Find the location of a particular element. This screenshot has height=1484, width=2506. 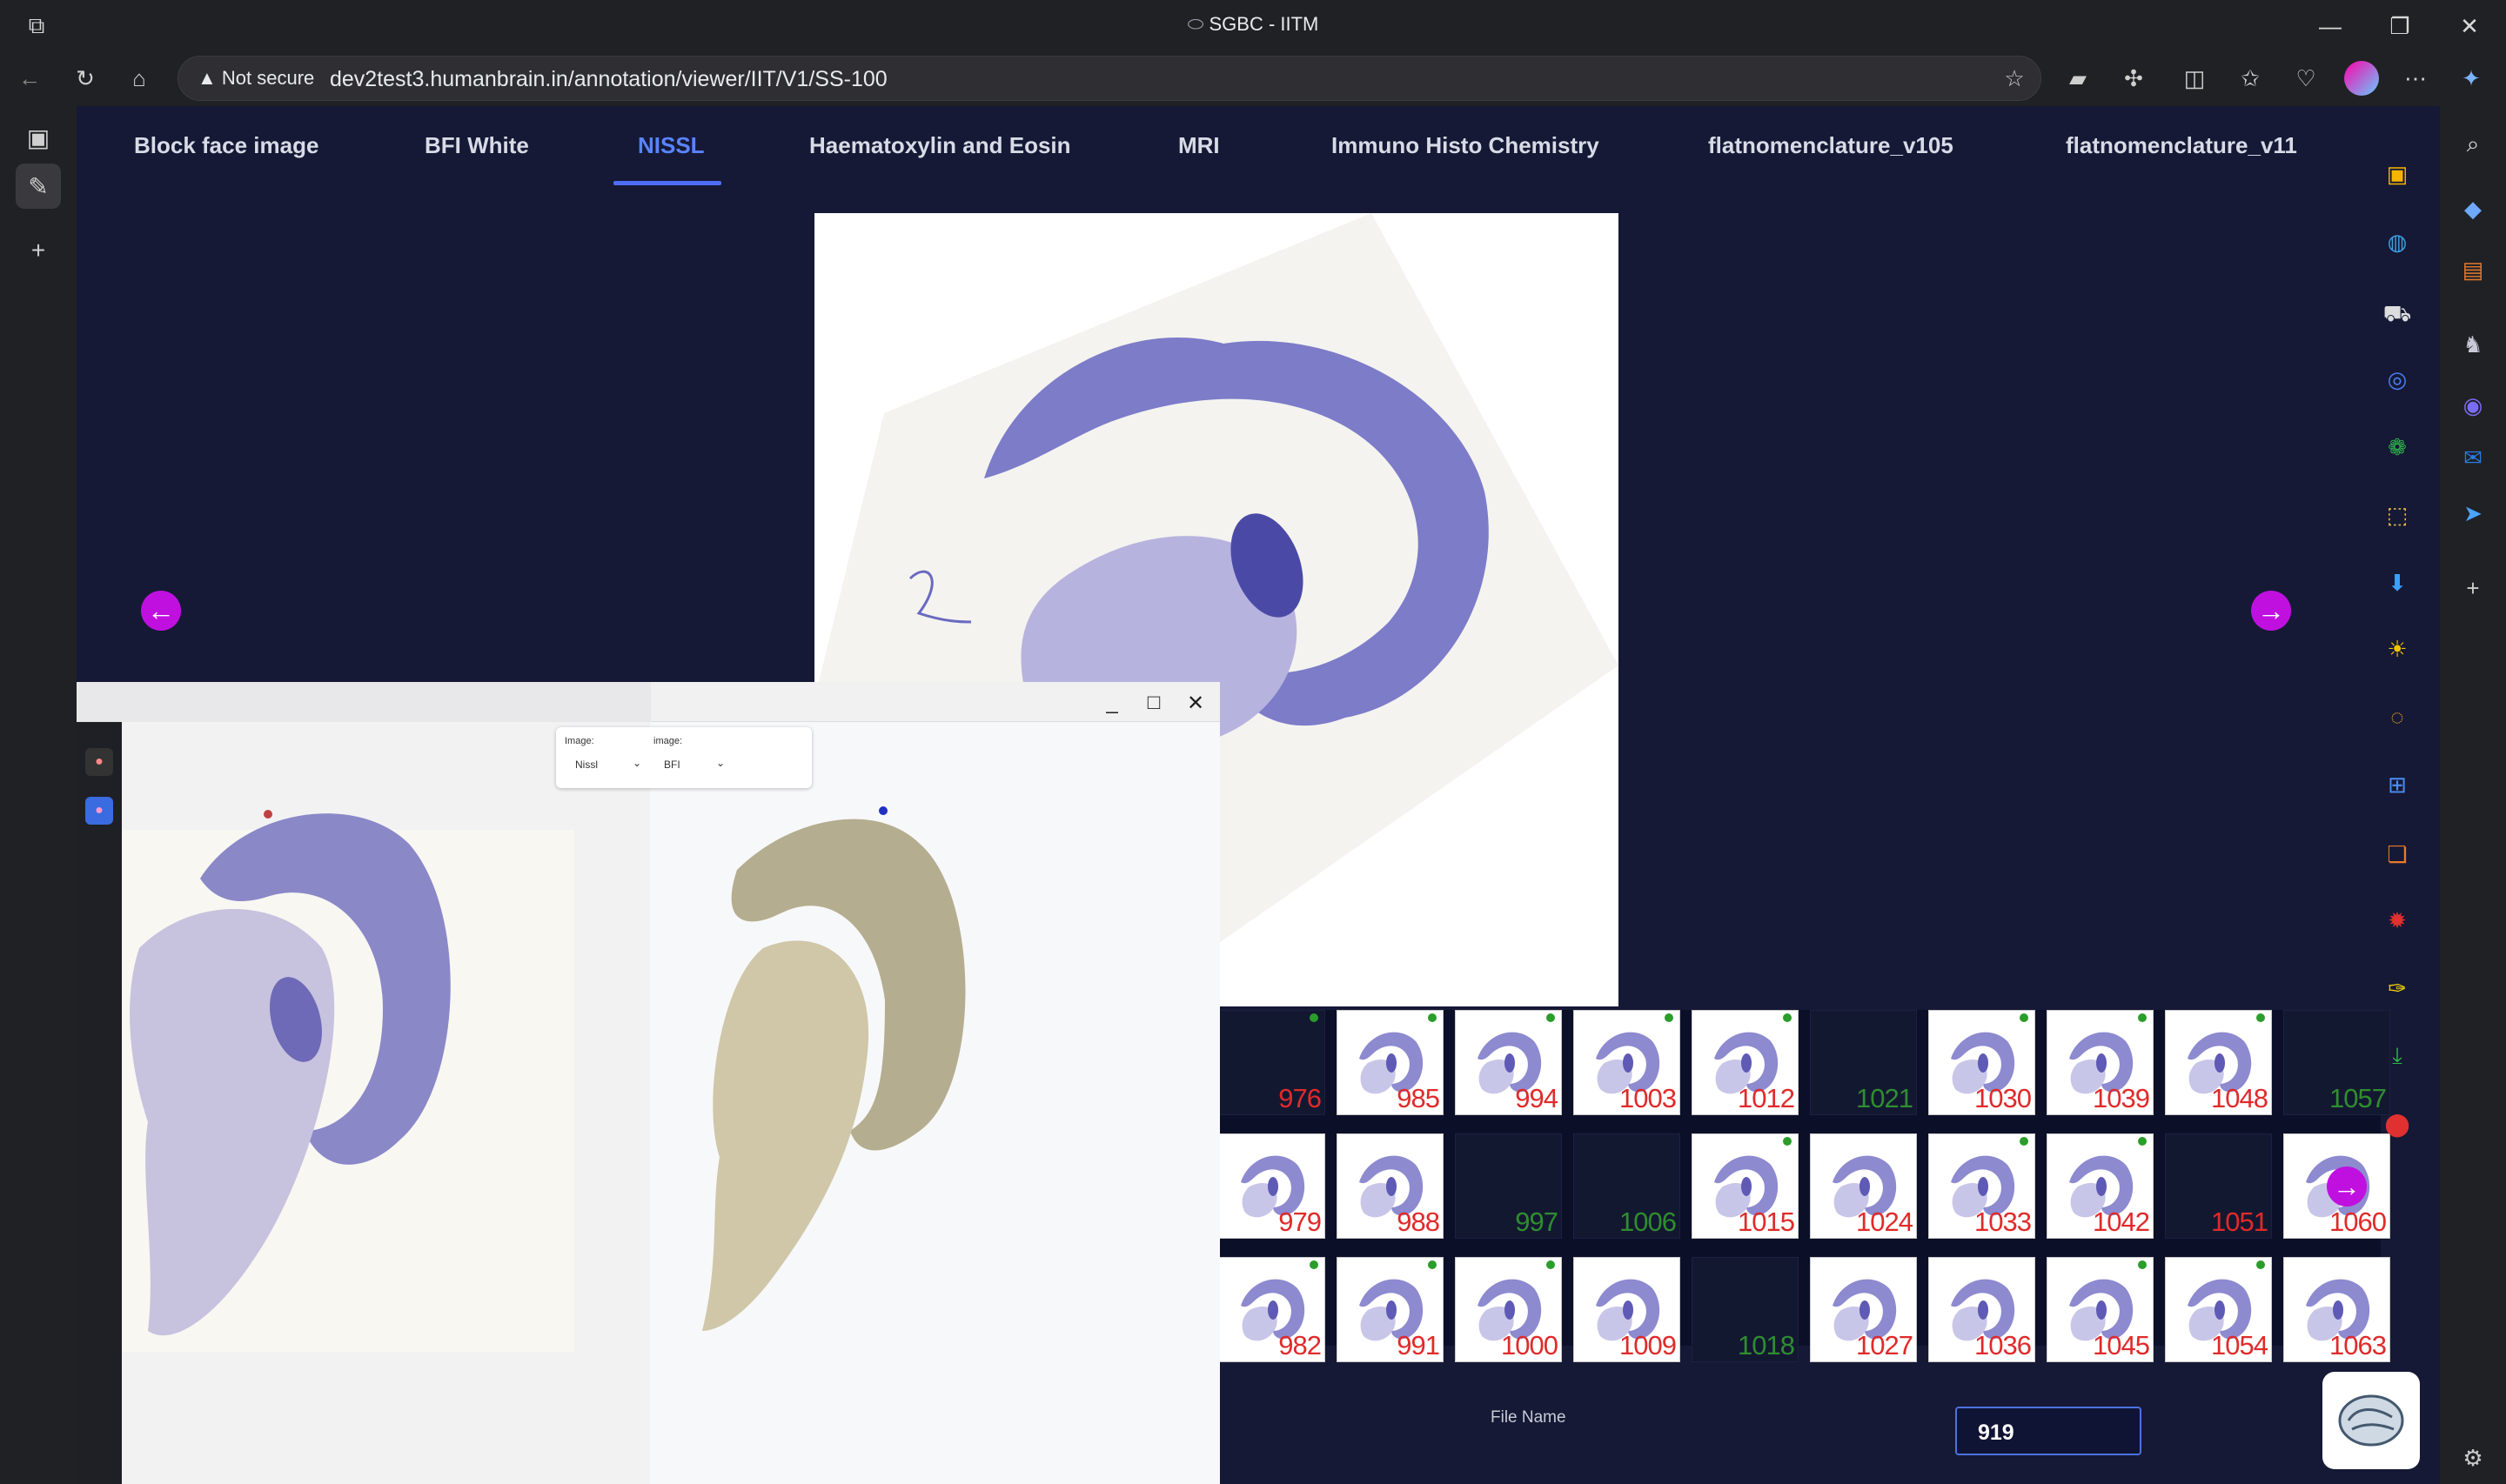

palette-extension-icon: ❁ is located at coordinates (2397, 447).